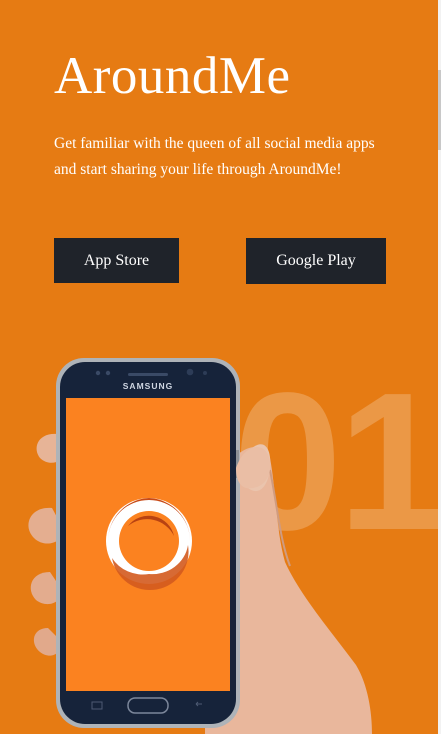 The height and width of the screenshot is (734, 441). What do you see at coordinates (172, 76) in the screenshot?
I see `page-title: AroundMe` at bounding box center [172, 76].